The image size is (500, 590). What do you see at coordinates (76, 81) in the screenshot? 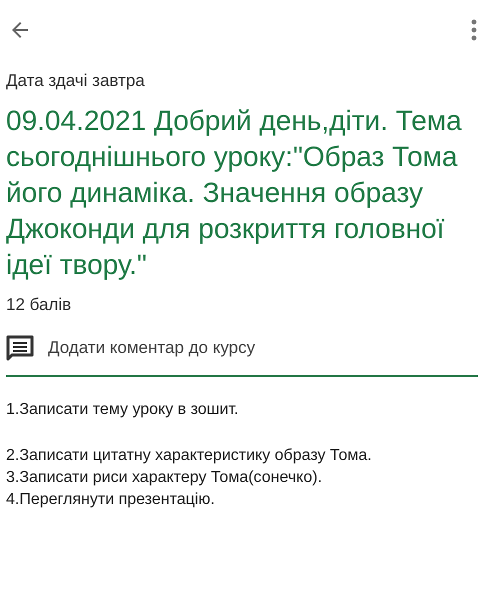
I see `due-date: Дата здачі завтра` at bounding box center [76, 81].